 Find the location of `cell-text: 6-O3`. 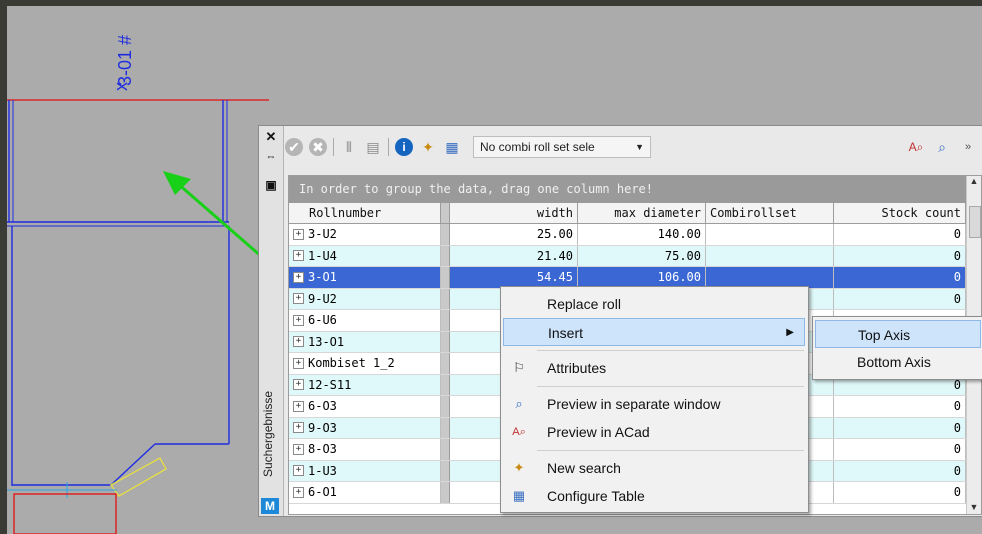

cell-text: 6-O3 is located at coordinates (322, 406).